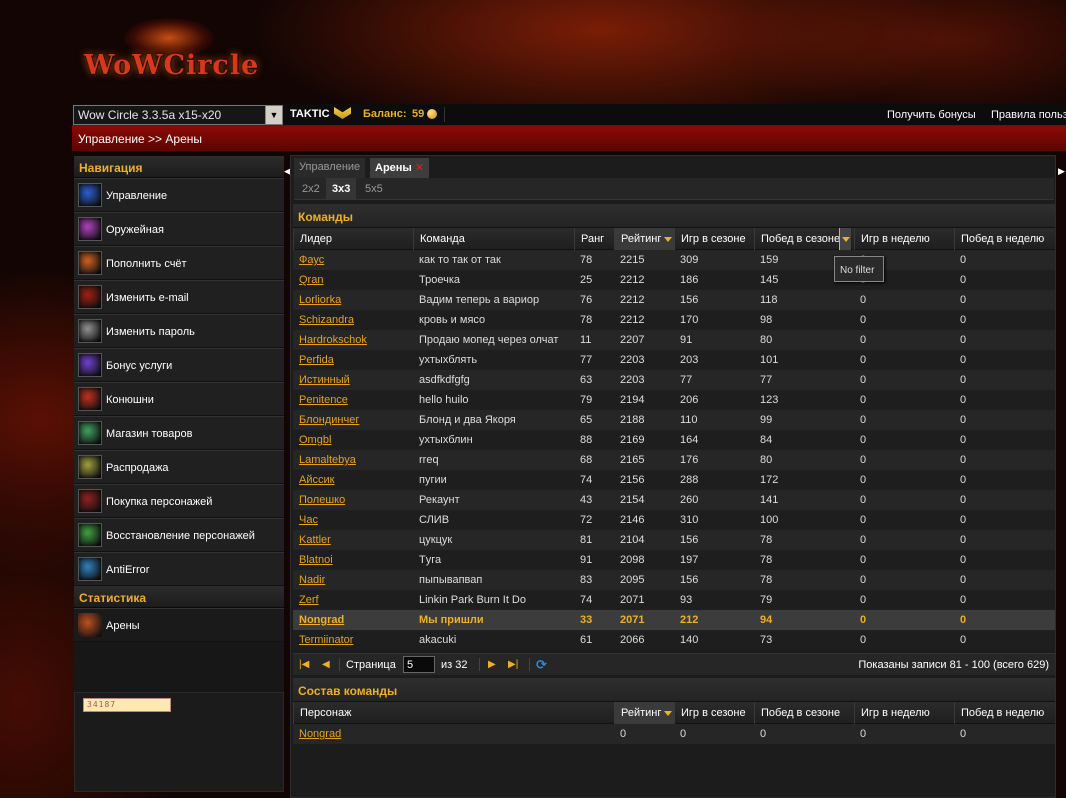  What do you see at coordinates (674, 360) in the screenshot?
I see `table-row: Perfida ухтыхблять 77 2203 203 101 0 0` at bounding box center [674, 360].